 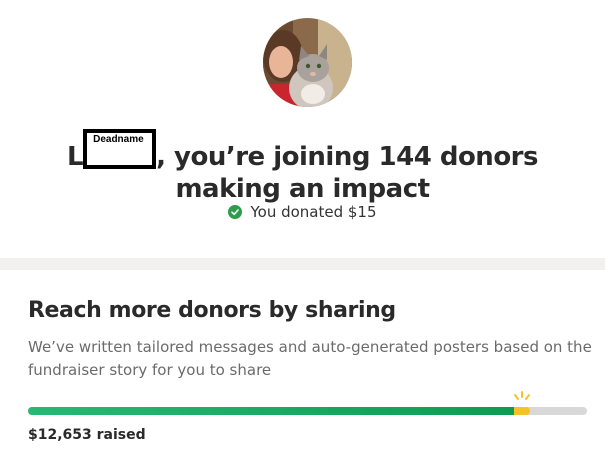 What do you see at coordinates (235, 212) in the screenshot?
I see `check-circle-icon` at bounding box center [235, 212].